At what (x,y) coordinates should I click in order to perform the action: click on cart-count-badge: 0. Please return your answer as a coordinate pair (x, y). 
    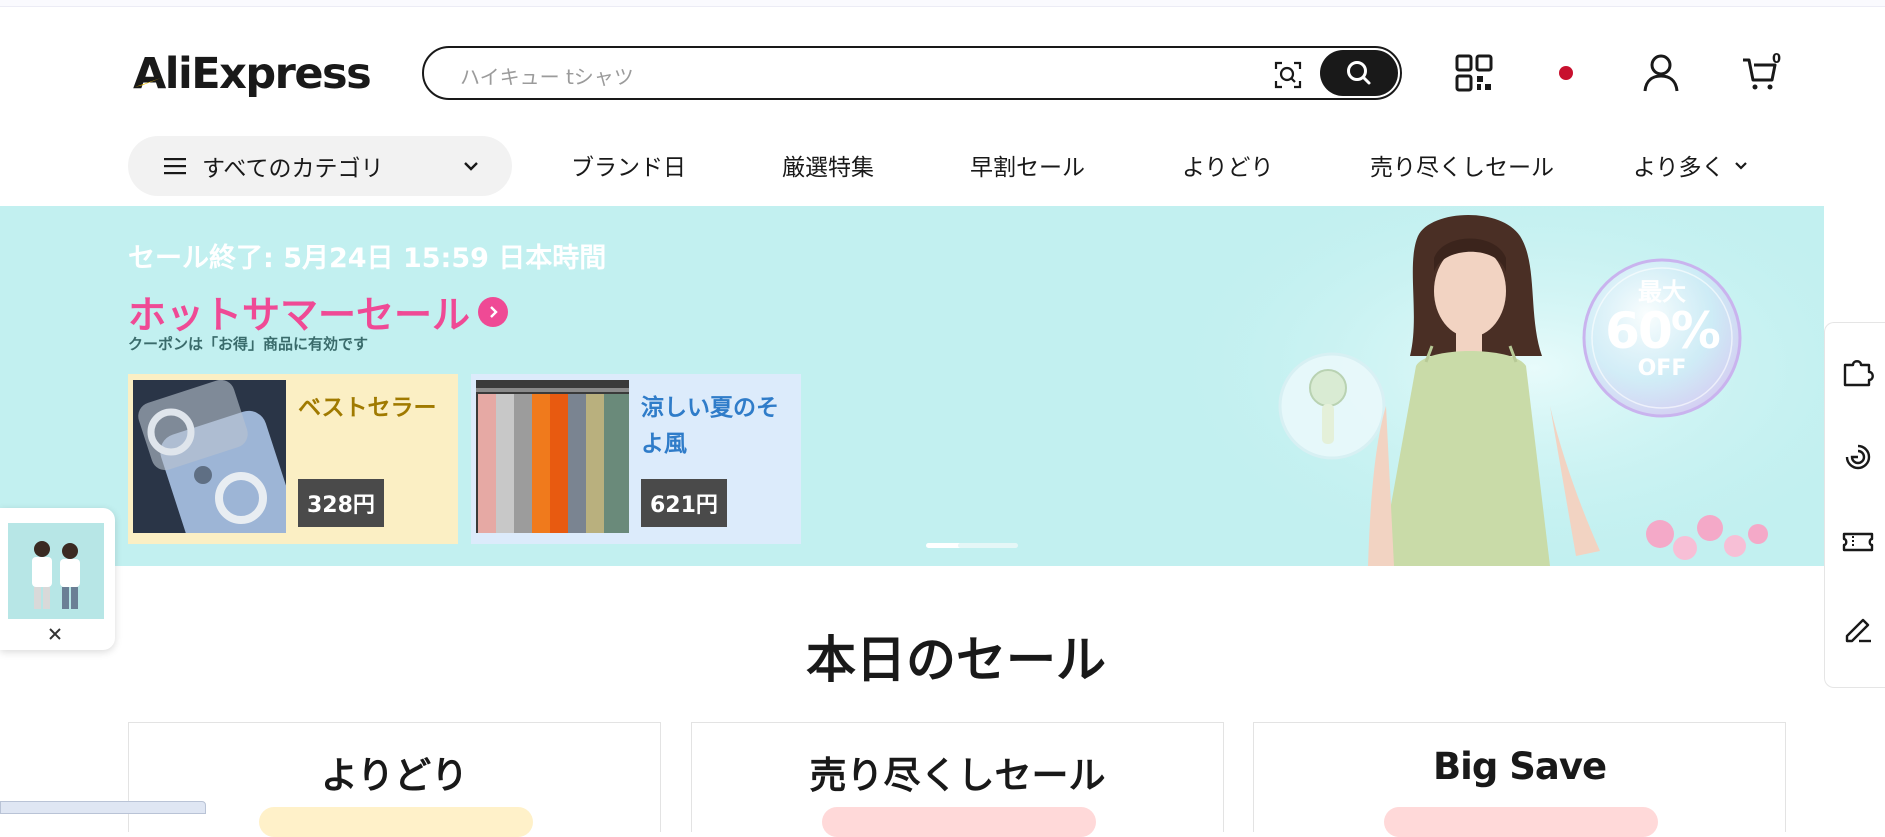
    Looking at the image, I should click on (1777, 59).